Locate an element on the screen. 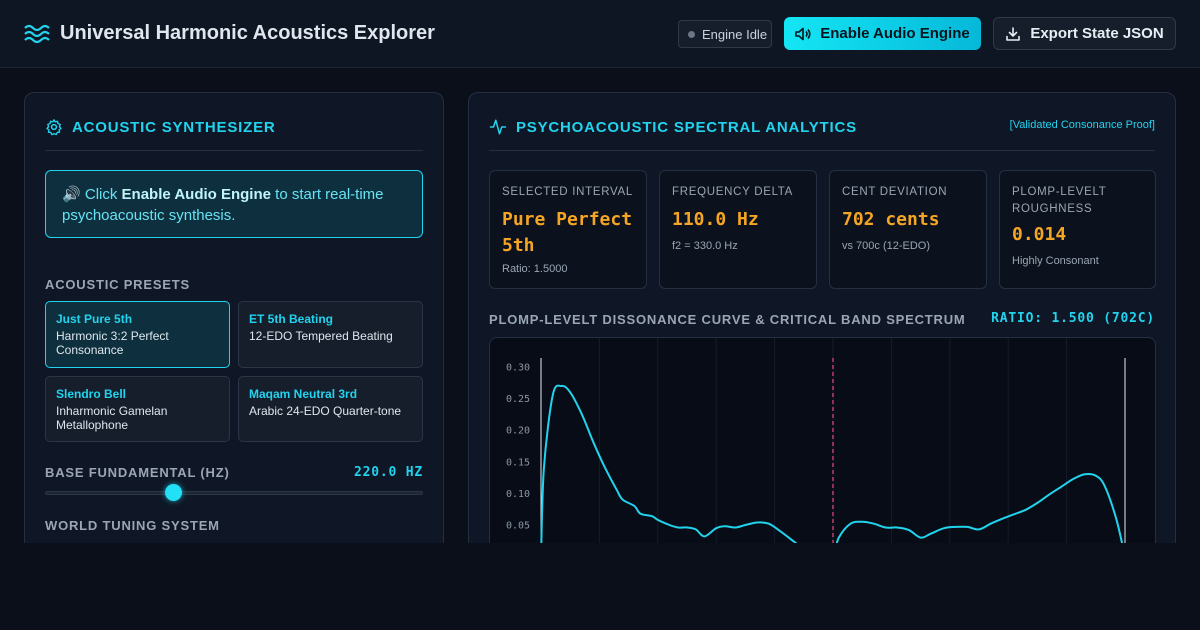  page-background is located at coordinates (600, 586).